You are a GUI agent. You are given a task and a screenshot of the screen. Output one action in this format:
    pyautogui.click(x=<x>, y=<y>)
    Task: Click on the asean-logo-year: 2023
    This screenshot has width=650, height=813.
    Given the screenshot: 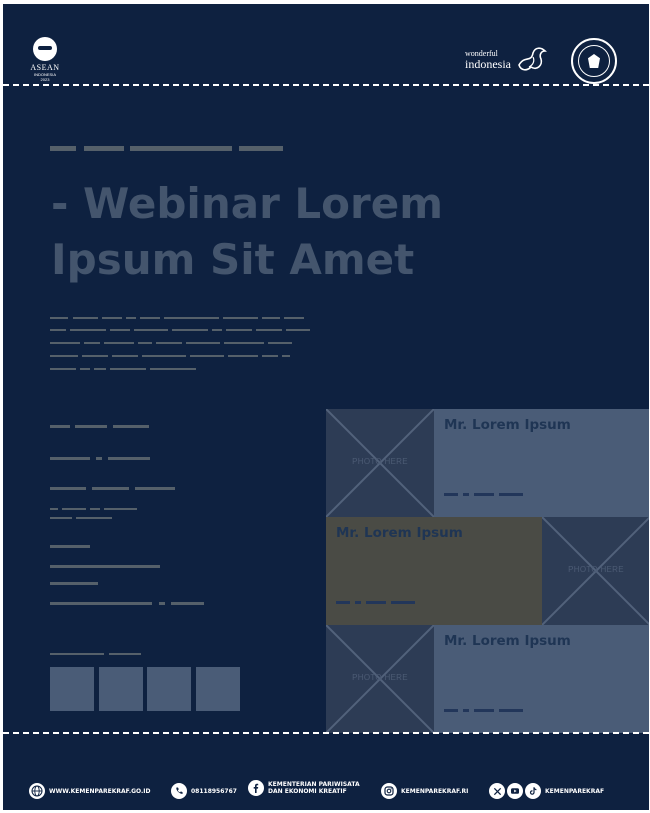 What is the action you would take?
    pyautogui.click(x=45, y=79)
    